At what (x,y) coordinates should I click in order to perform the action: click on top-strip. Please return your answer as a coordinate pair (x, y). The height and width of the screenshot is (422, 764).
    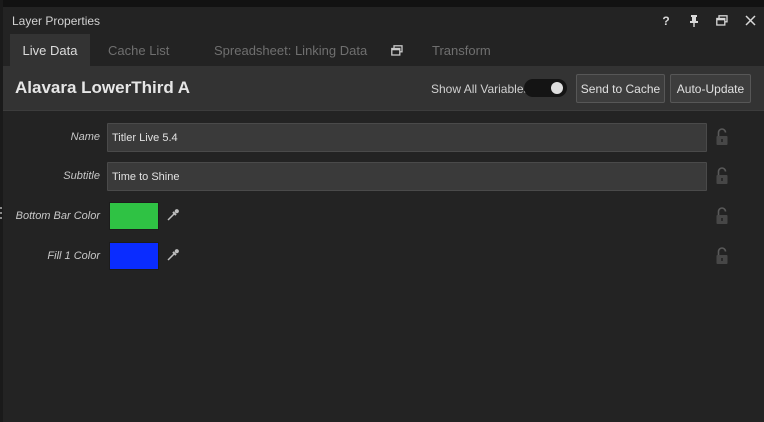
    Looking at the image, I should click on (383, 3).